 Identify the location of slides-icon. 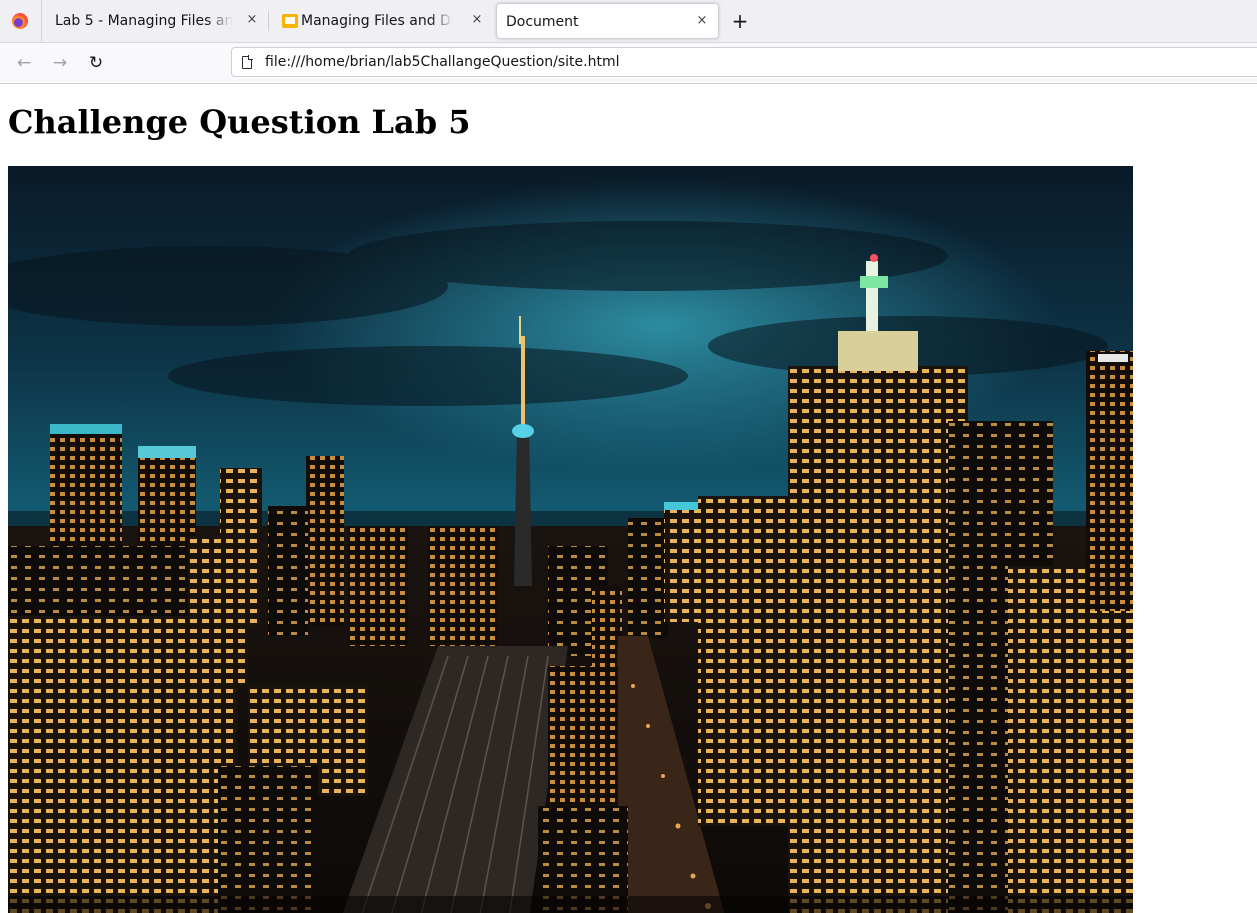
(290, 21).